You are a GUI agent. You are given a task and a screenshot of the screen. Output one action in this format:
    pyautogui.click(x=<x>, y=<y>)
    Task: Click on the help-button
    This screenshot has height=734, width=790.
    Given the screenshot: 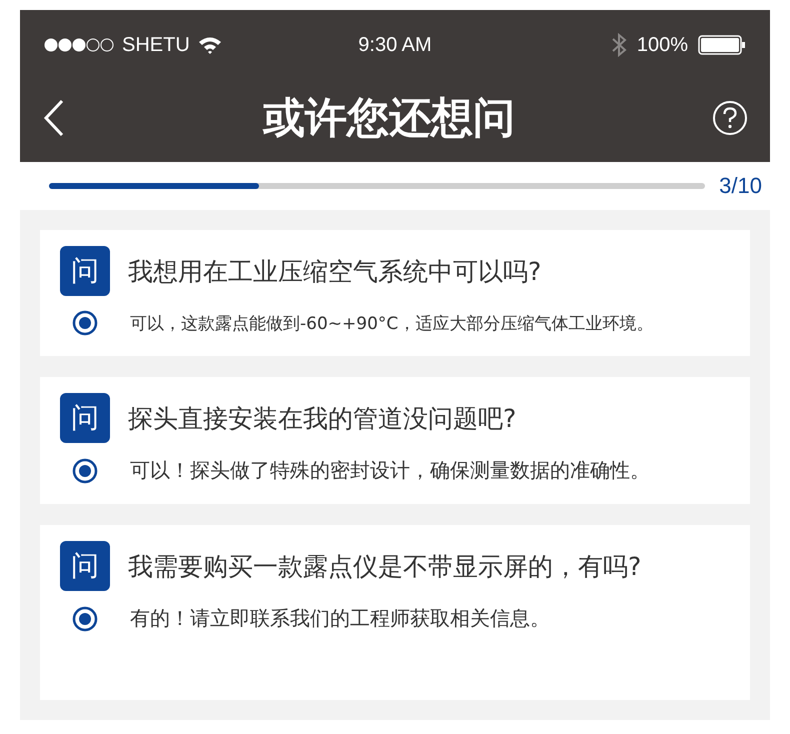 What is the action you would take?
    pyautogui.click(x=730, y=118)
    